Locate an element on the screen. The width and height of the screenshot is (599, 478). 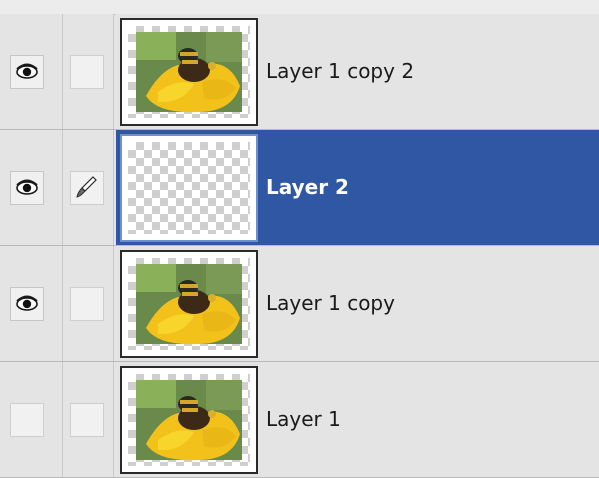
panel-top-strip is located at coordinates (299, 7).